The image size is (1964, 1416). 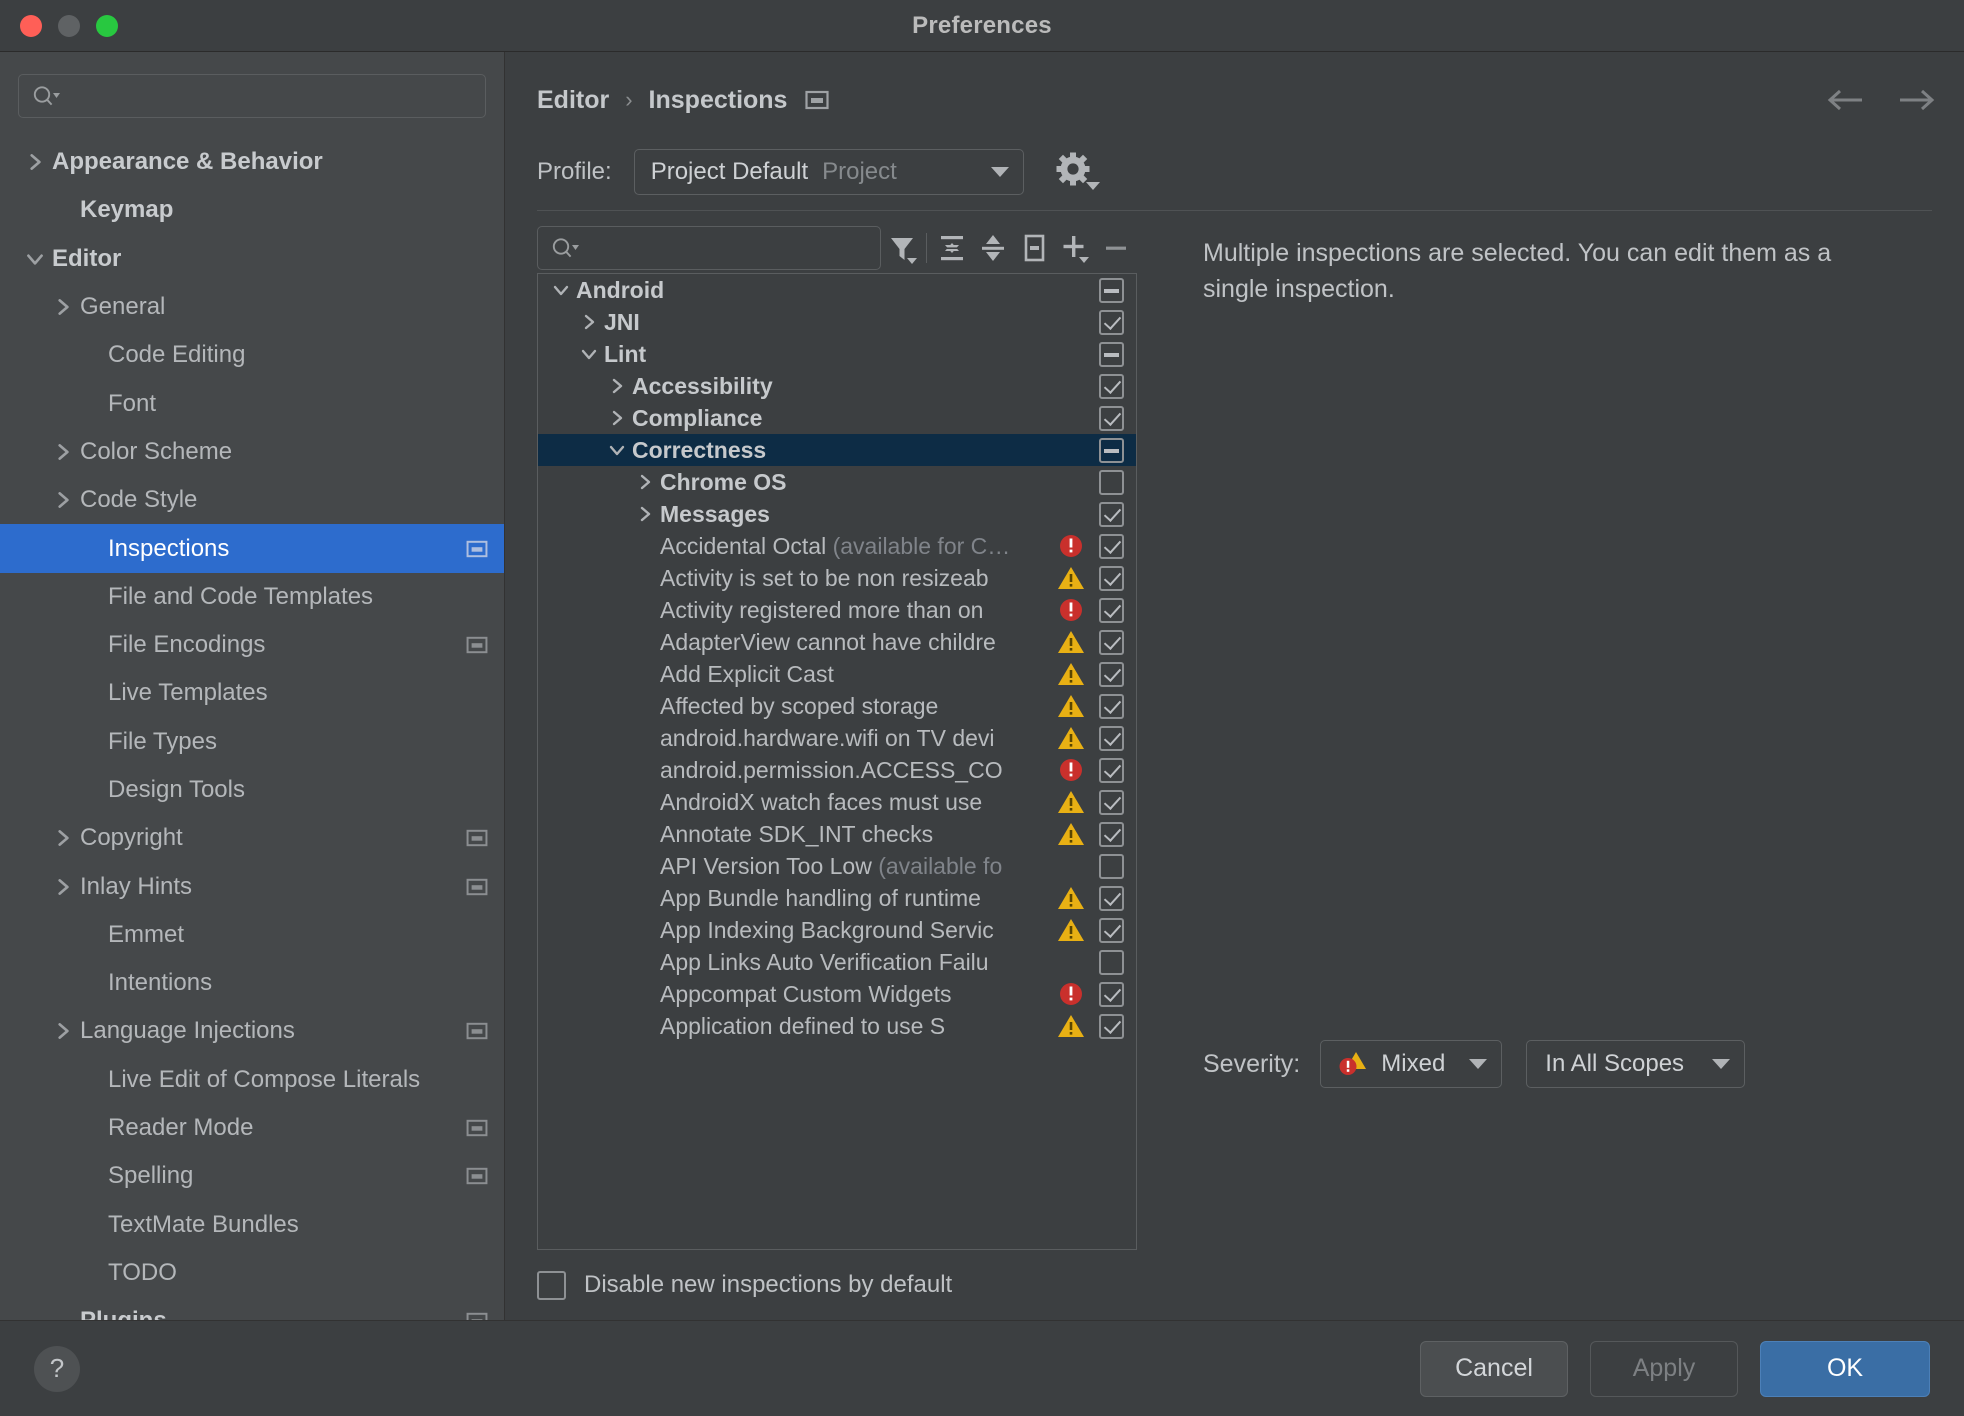 I want to click on sidebar-item-code-style: Code Style, so click(x=252, y=500).